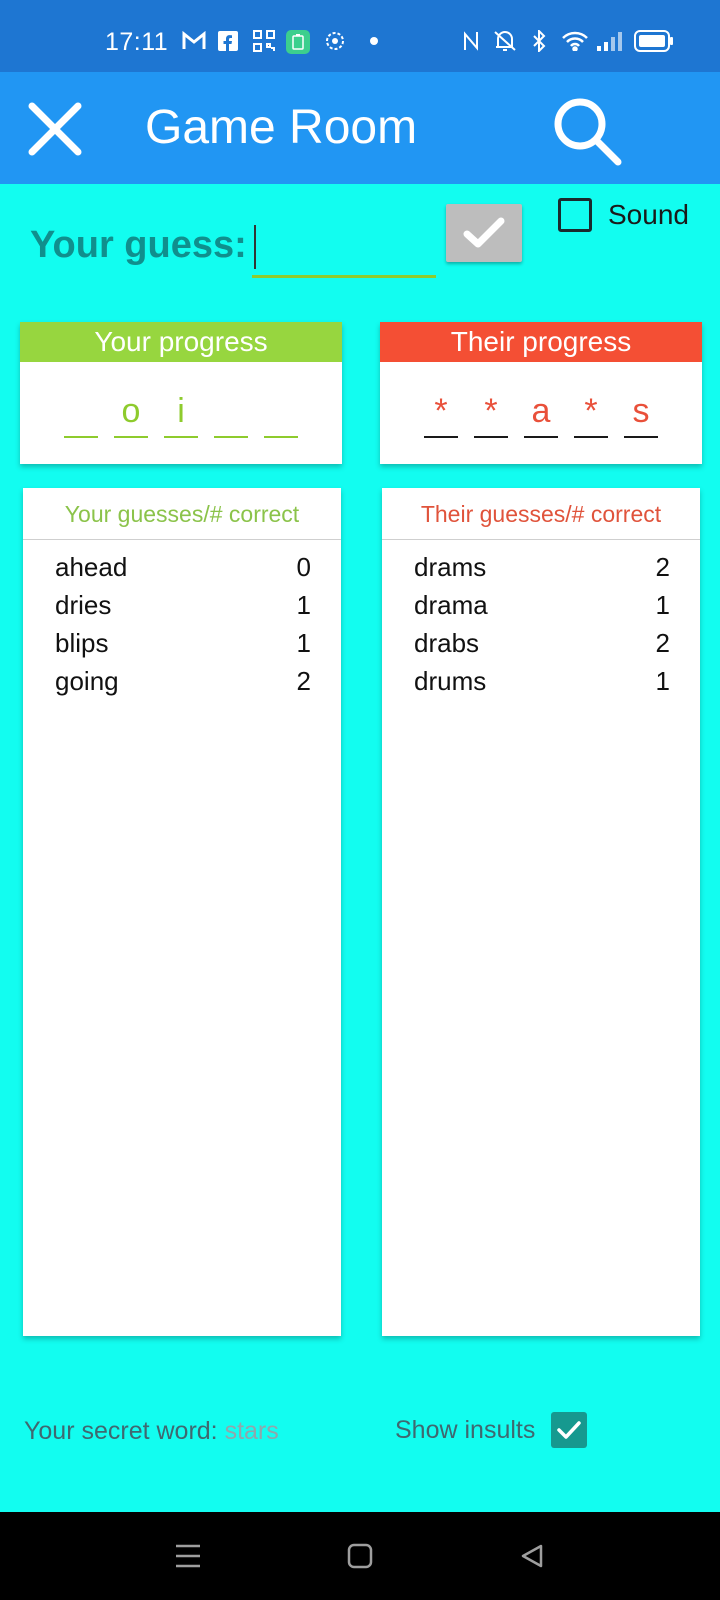 This screenshot has height=1600, width=720. I want to click on app-bar: Game Room, so click(360, 128).